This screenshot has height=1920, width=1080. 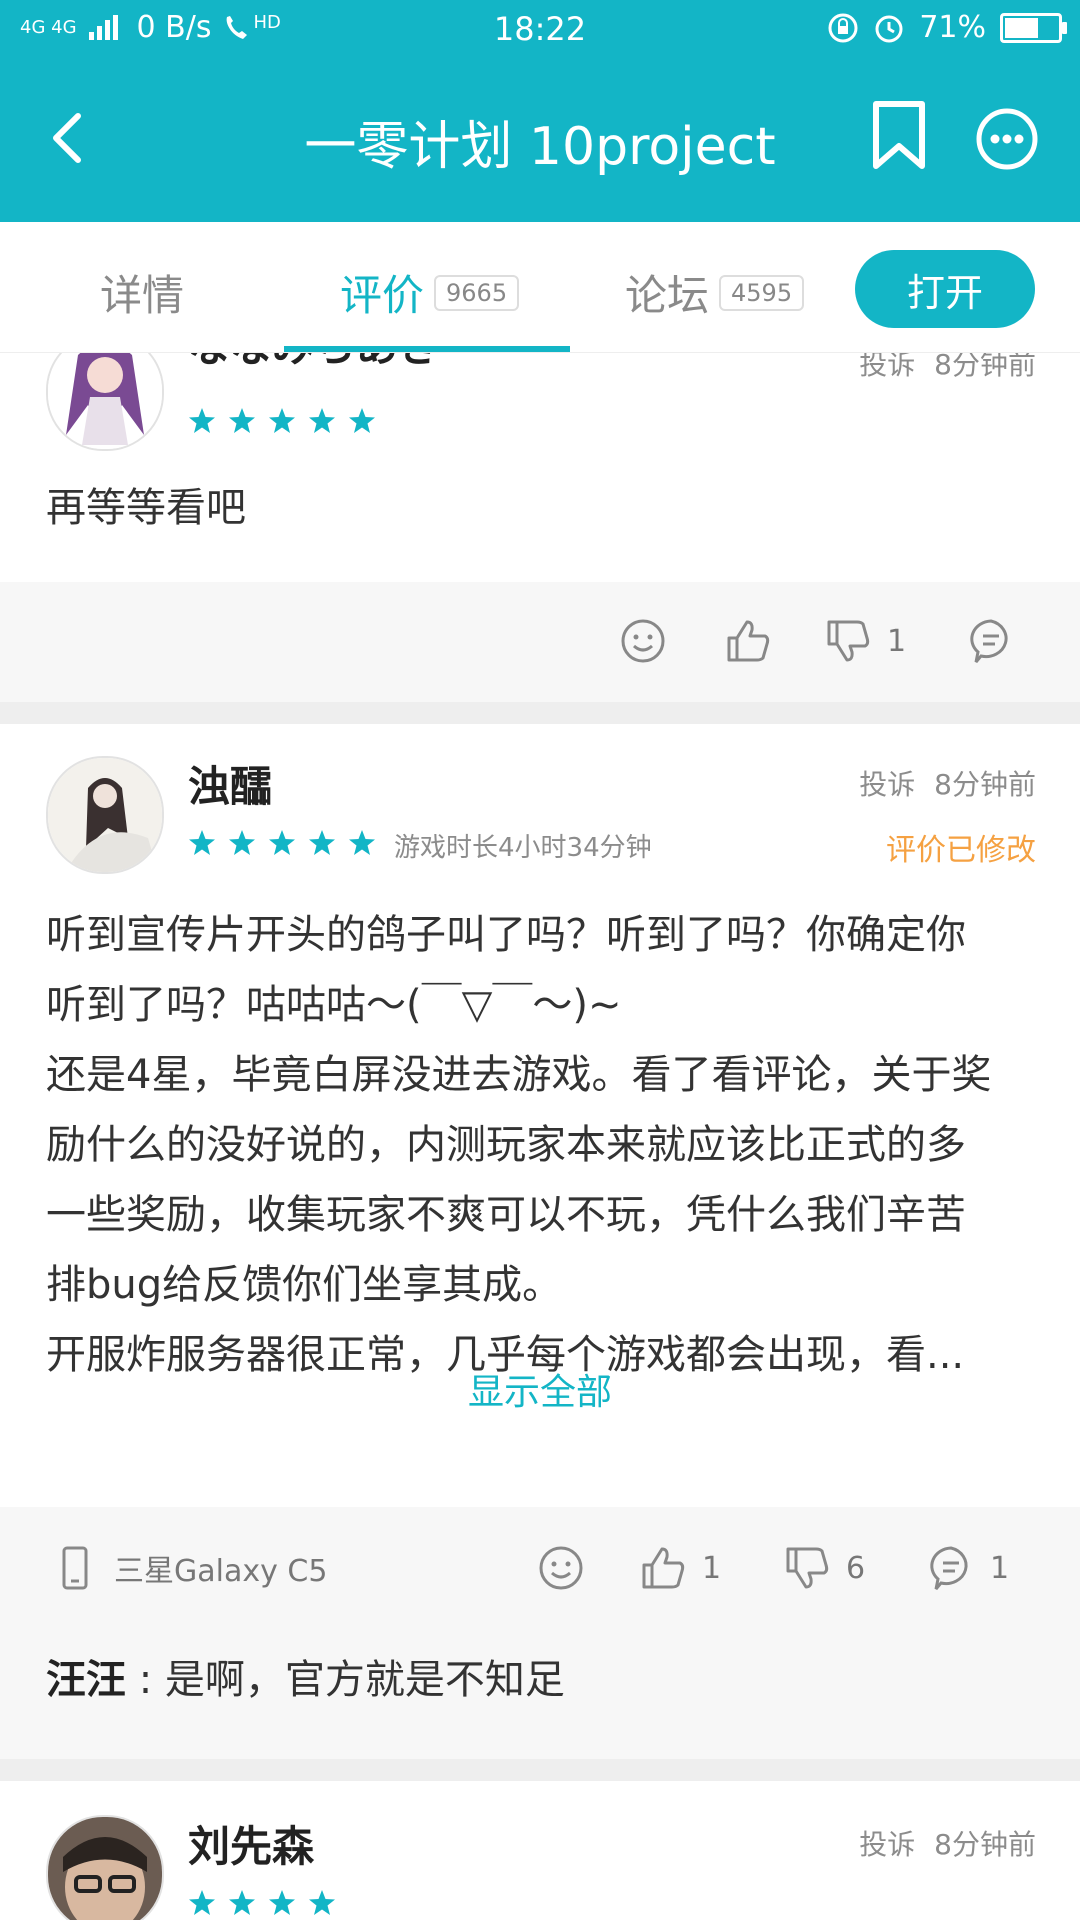 What do you see at coordinates (540, 1633) in the screenshot?
I see `review-actions: 三星Galaxy C5 1 6 1 汪汪 : 是啊，官方就是不知足` at bounding box center [540, 1633].